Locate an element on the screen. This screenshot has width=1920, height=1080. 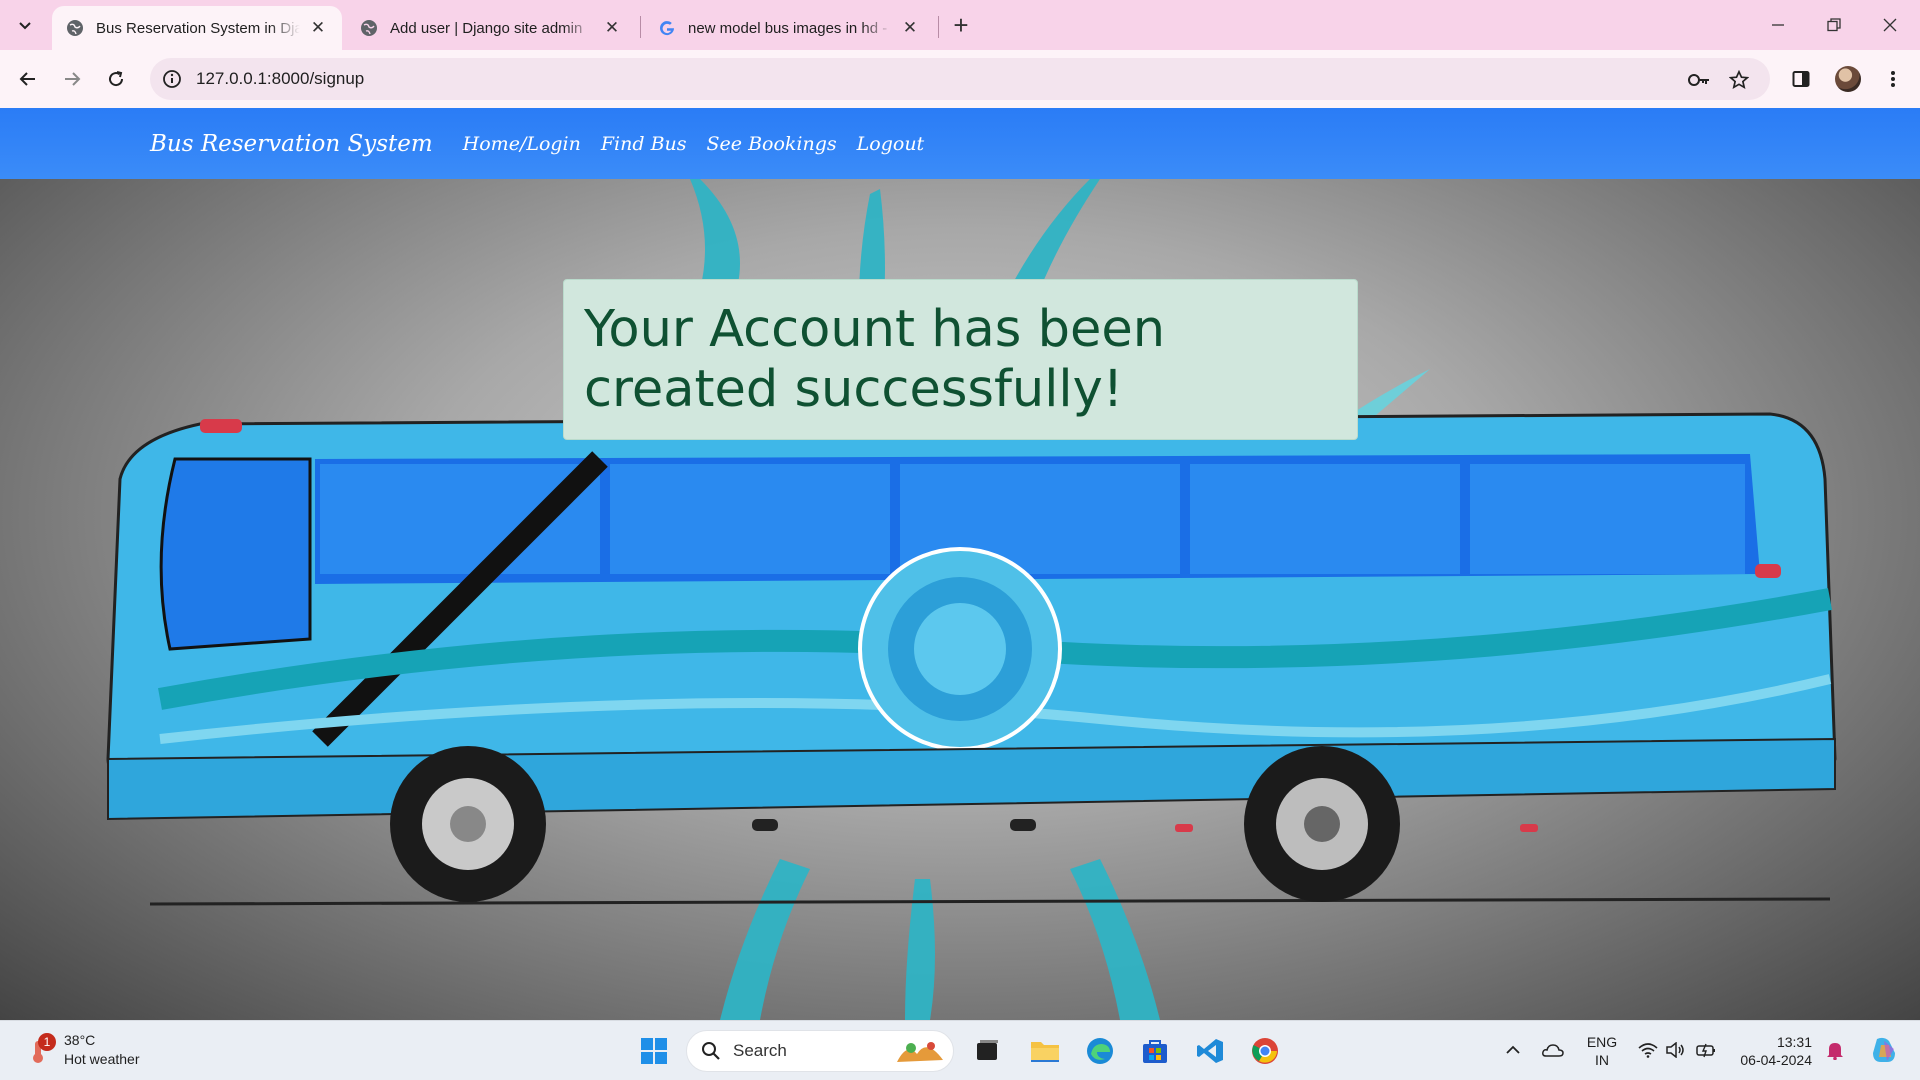
region-code: IN is located at coordinates (1602, 1060).